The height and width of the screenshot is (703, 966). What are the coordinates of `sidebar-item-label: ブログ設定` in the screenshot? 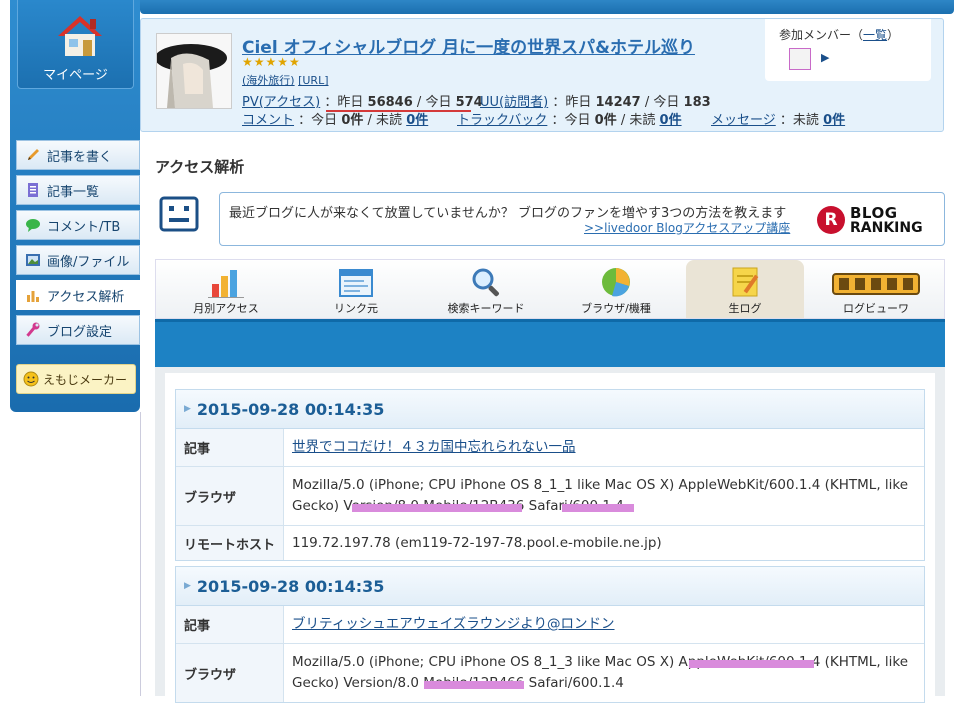 It's located at (80, 332).